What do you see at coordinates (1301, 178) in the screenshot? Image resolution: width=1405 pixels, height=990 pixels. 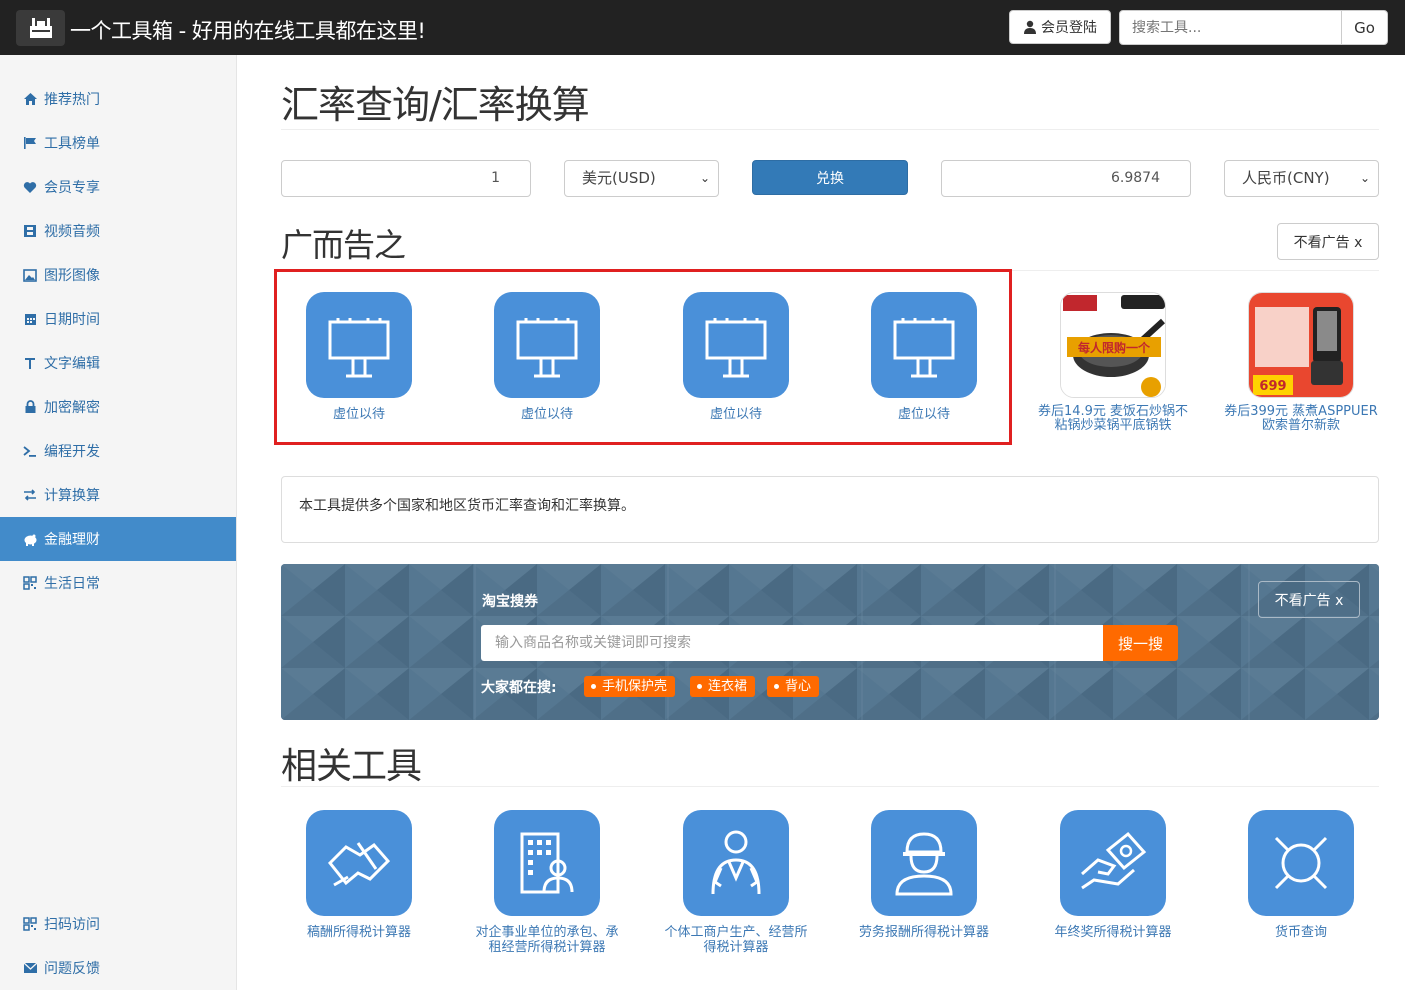 I see `to-currency-select: 人民币(CNY) ⌄` at bounding box center [1301, 178].